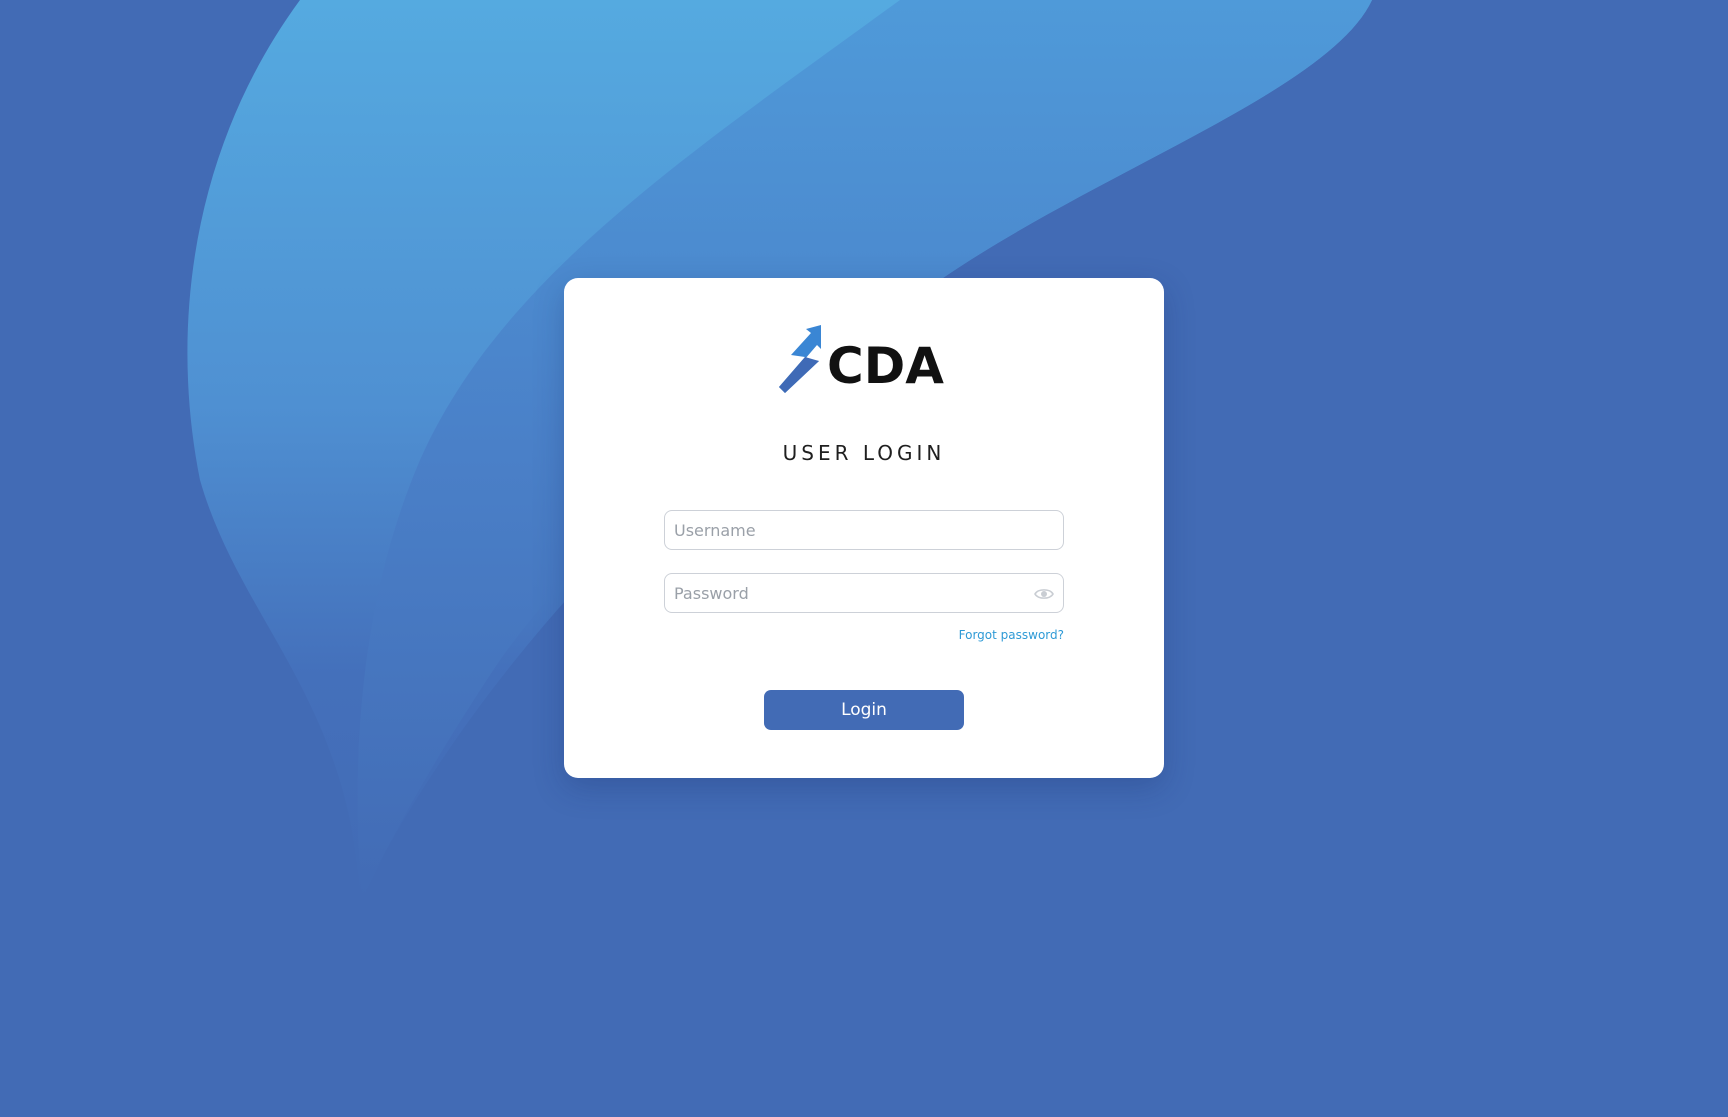  Describe the element at coordinates (1044, 594) in the screenshot. I see `eye-icon` at that location.